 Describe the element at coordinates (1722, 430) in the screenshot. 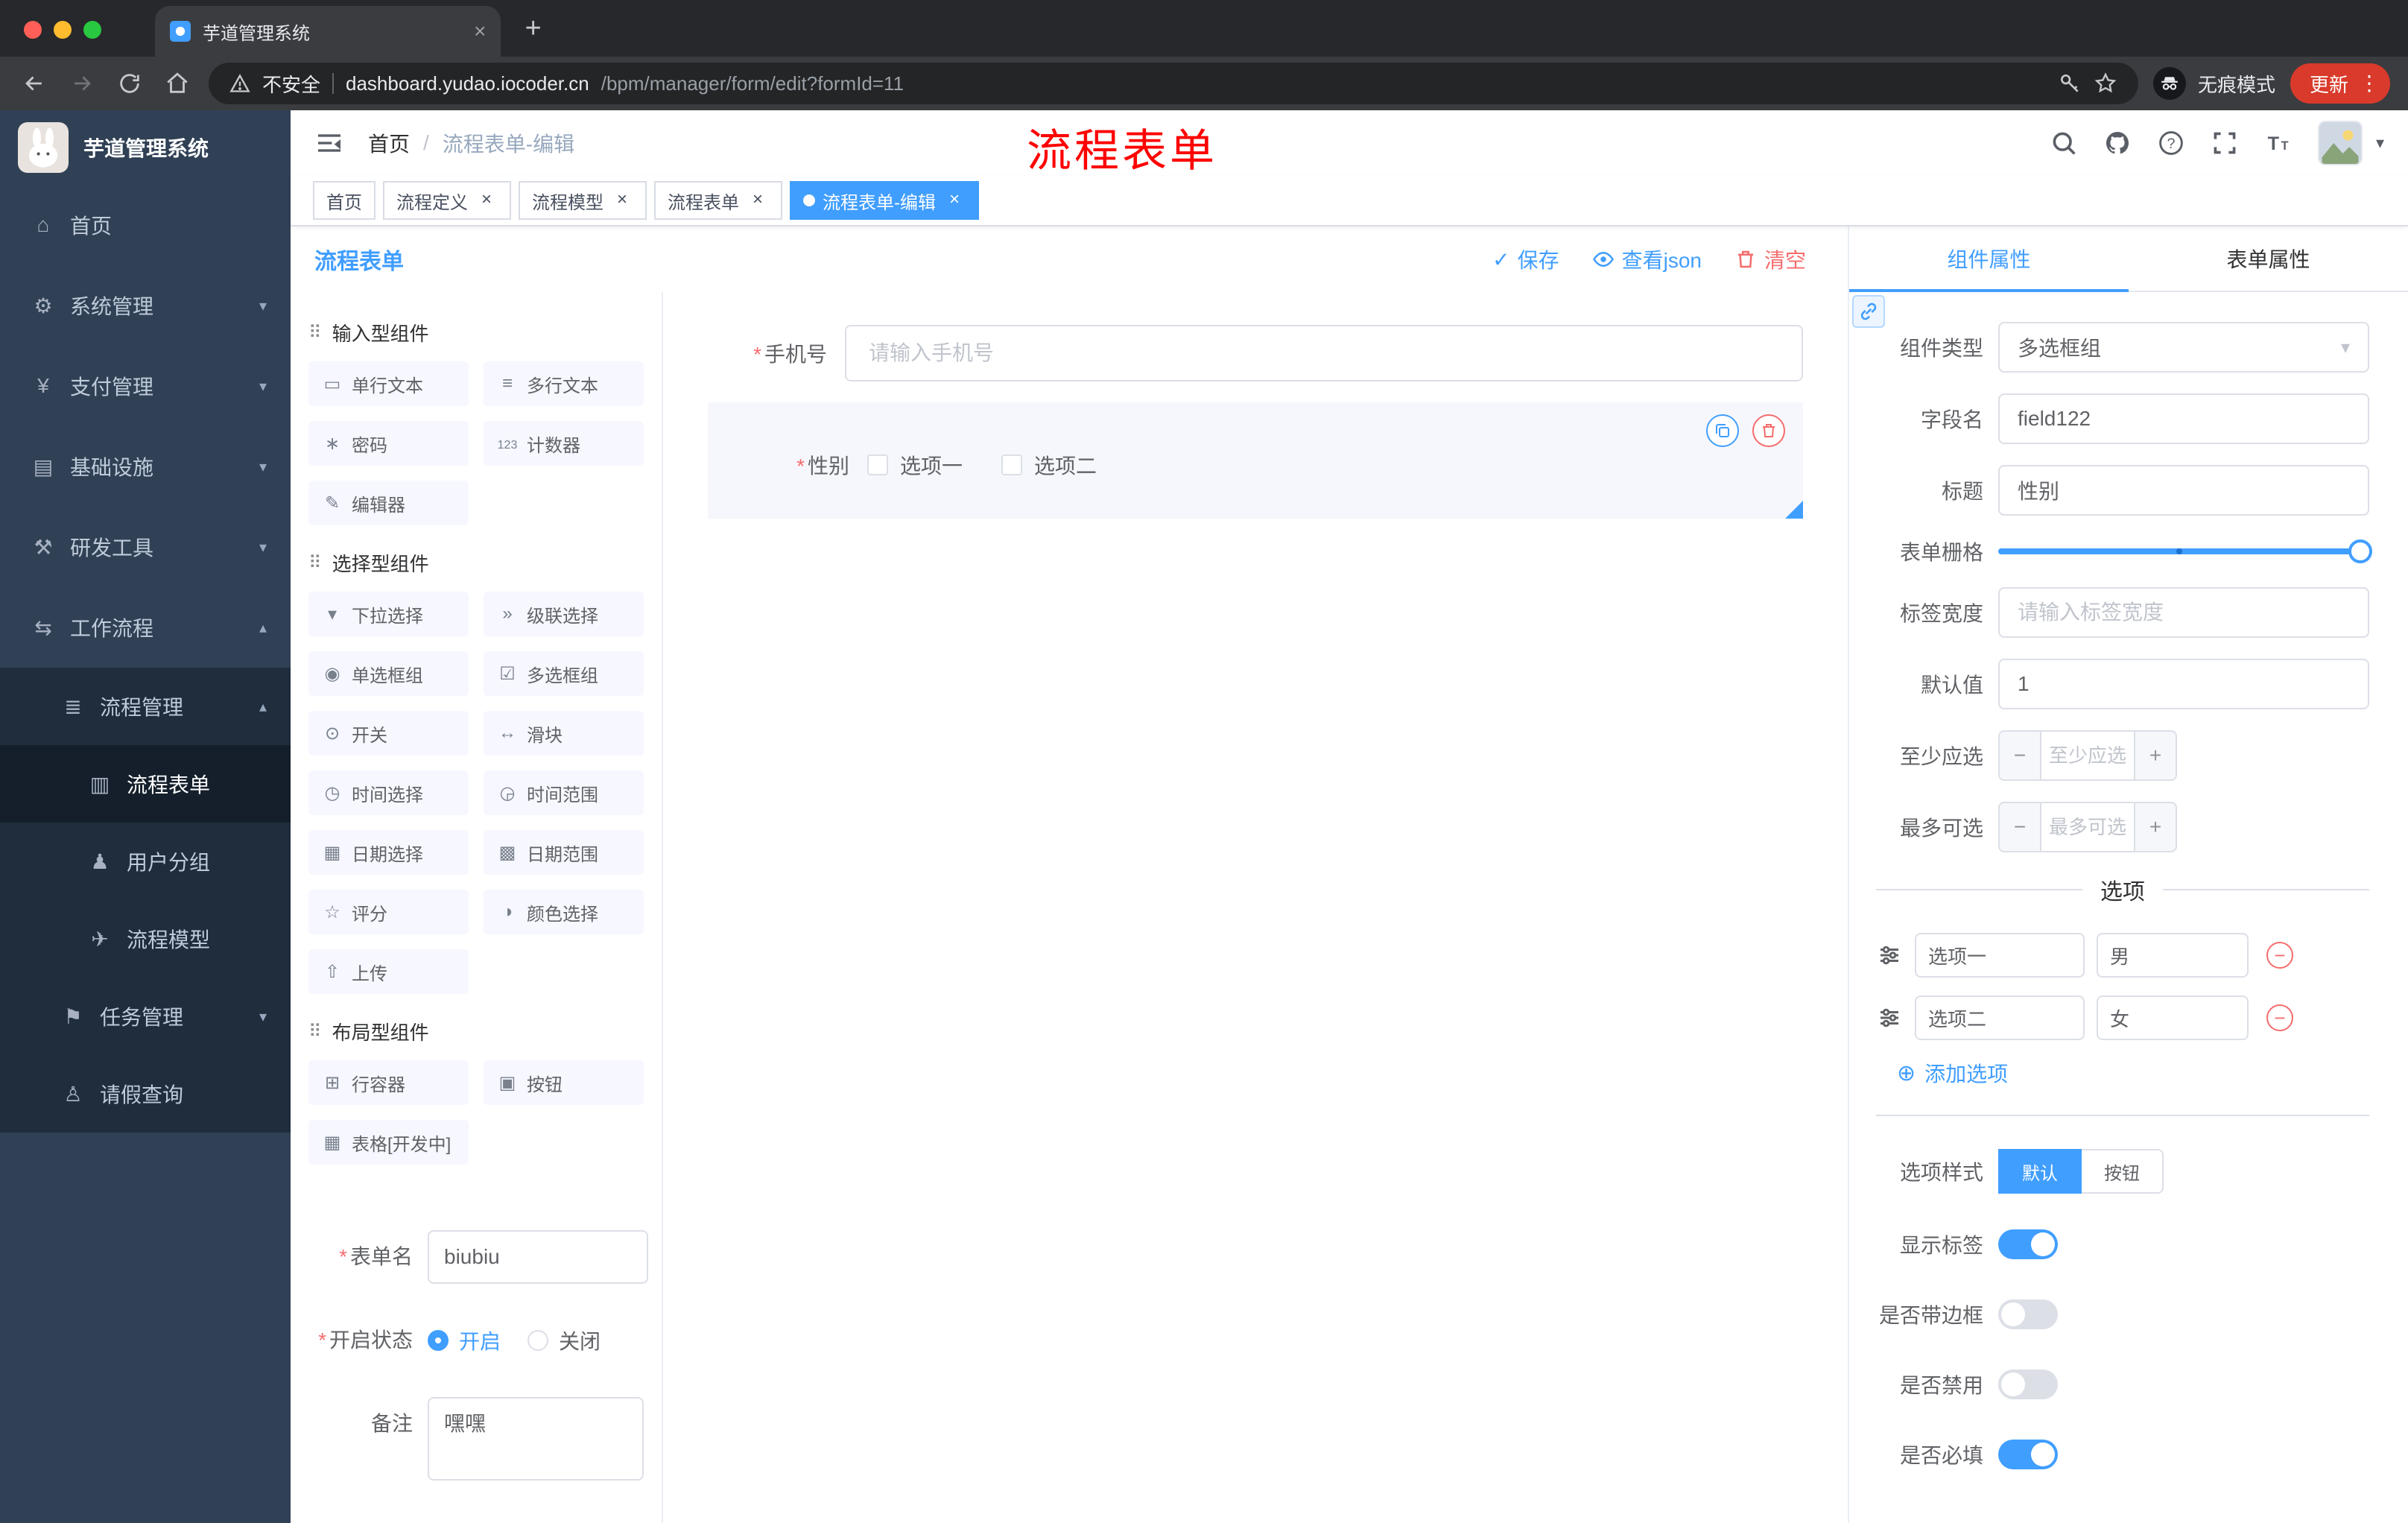

I see `copy-widget-button` at that location.